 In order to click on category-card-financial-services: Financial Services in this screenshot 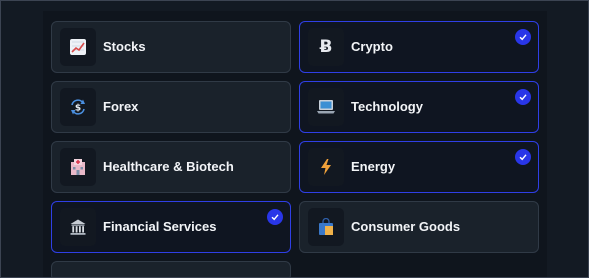, I will do `click(171, 227)`.